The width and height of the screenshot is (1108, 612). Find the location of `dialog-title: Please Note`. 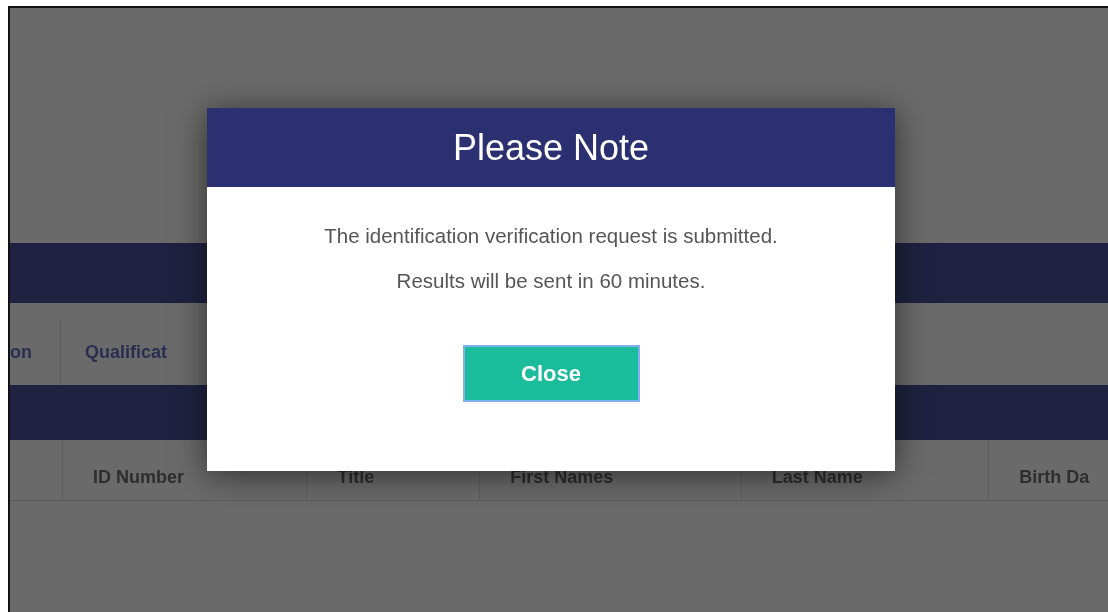

dialog-title: Please Note is located at coordinates (551, 147).